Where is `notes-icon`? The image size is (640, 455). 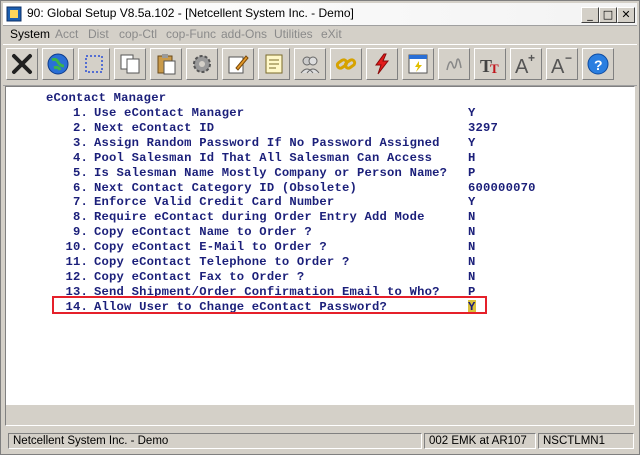
notes-icon is located at coordinates (274, 64).